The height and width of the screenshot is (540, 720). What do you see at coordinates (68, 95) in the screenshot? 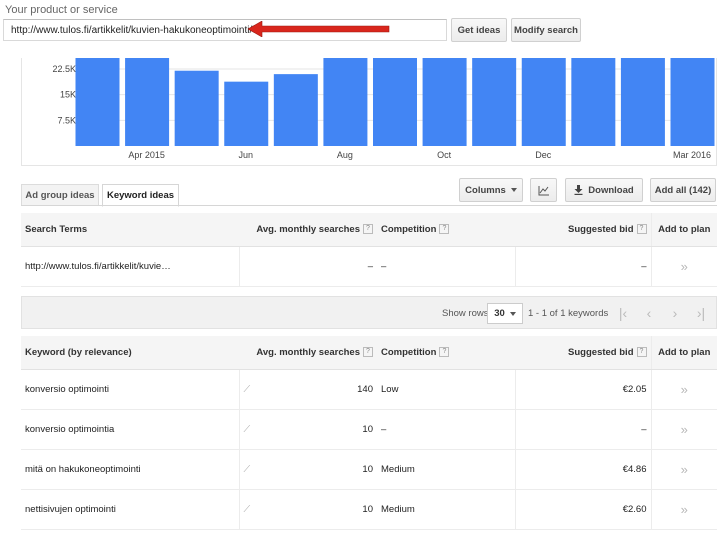
I see `y-tick-label: 15K` at bounding box center [68, 95].